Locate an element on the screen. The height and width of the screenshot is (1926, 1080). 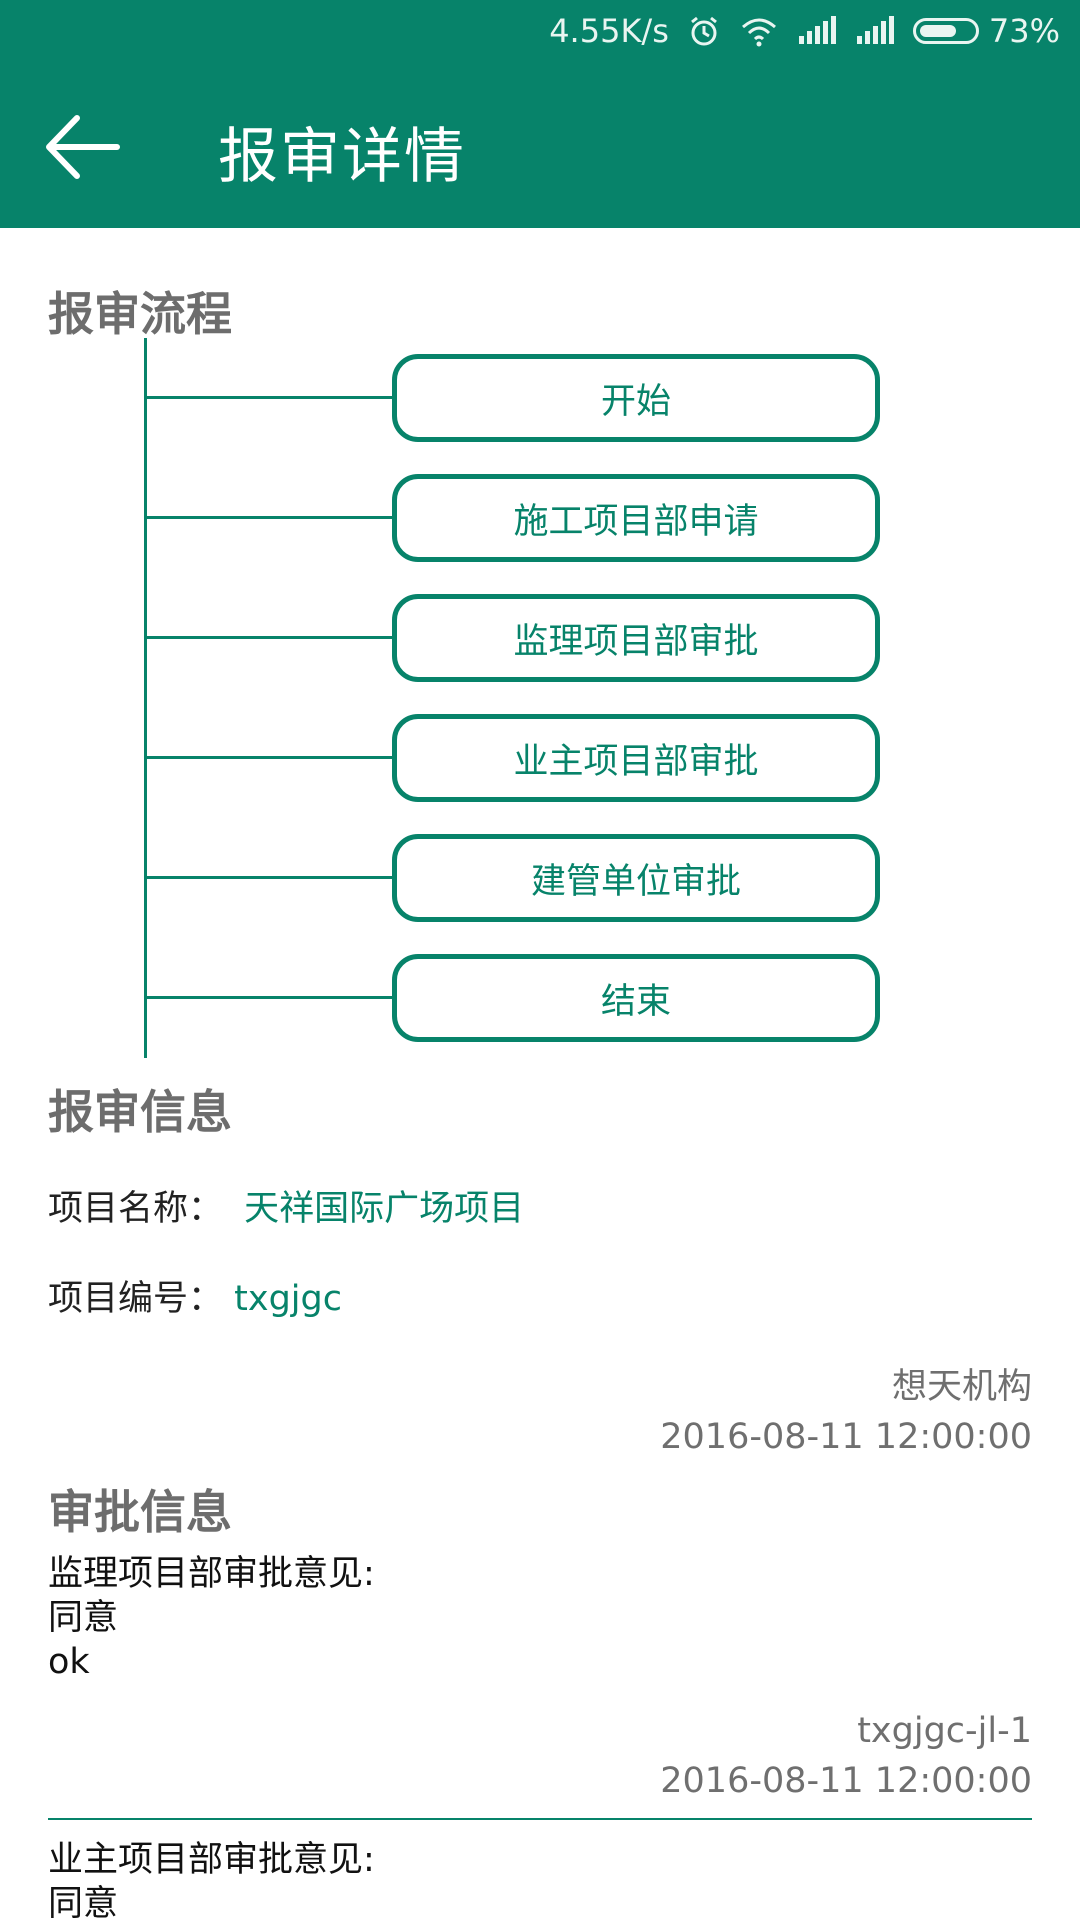
approval-label: 监理项目部审批意见: is located at coordinates (211, 1574).